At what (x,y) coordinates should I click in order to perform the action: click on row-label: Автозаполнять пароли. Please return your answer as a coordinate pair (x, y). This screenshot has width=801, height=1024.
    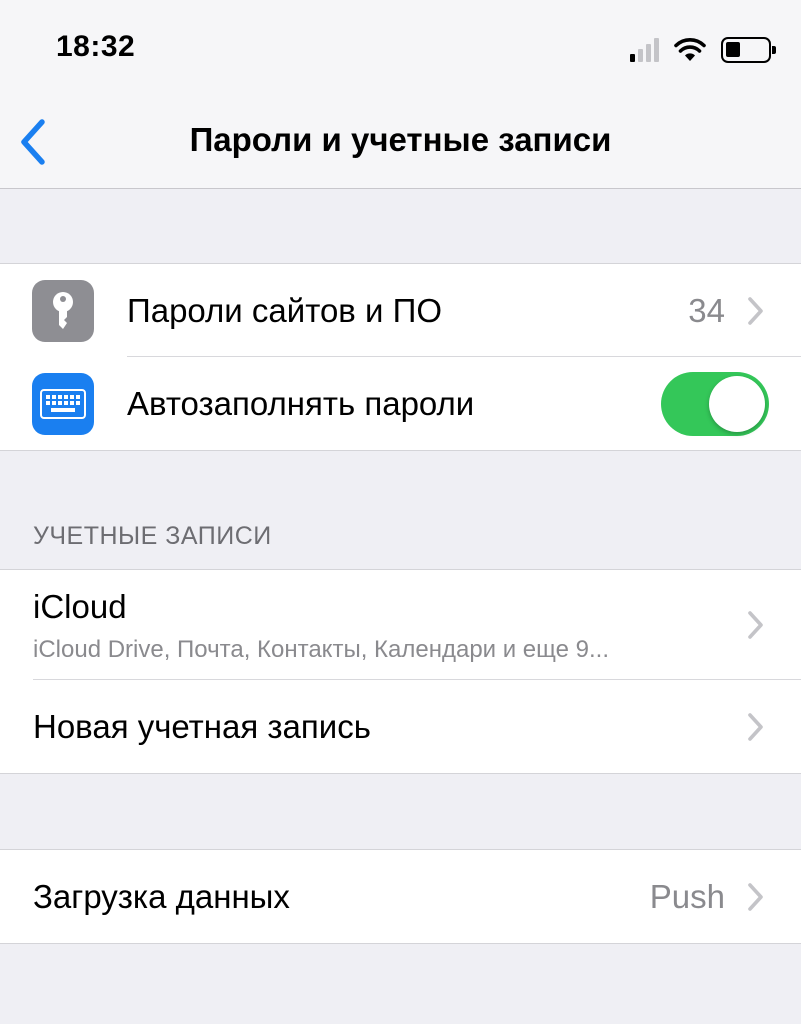
    Looking at the image, I should click on (301, 403).